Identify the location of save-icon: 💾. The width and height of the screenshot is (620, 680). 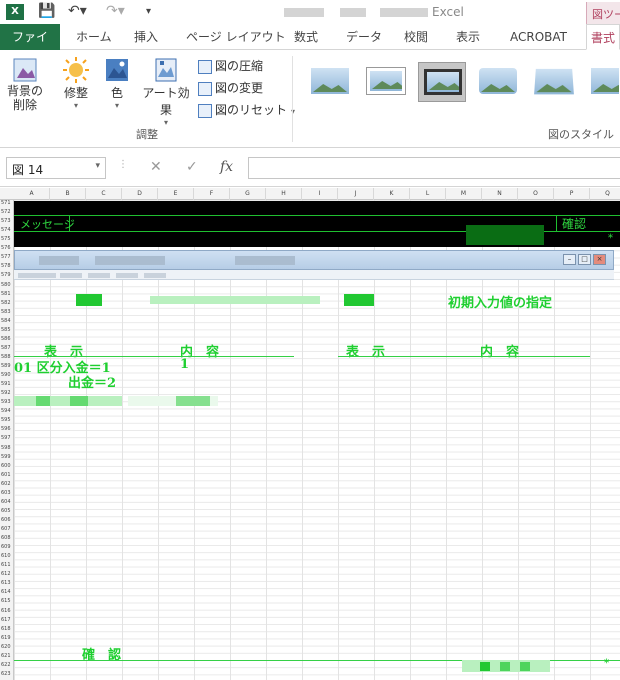
(46, 11).